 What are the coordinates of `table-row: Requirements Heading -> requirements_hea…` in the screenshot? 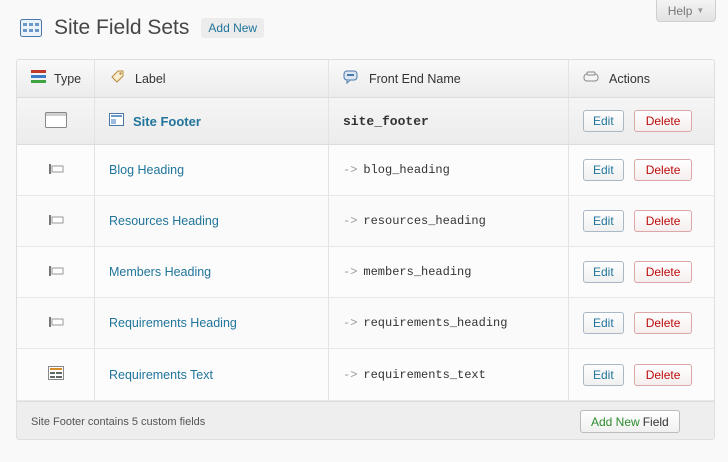 It's located at (365, 323).